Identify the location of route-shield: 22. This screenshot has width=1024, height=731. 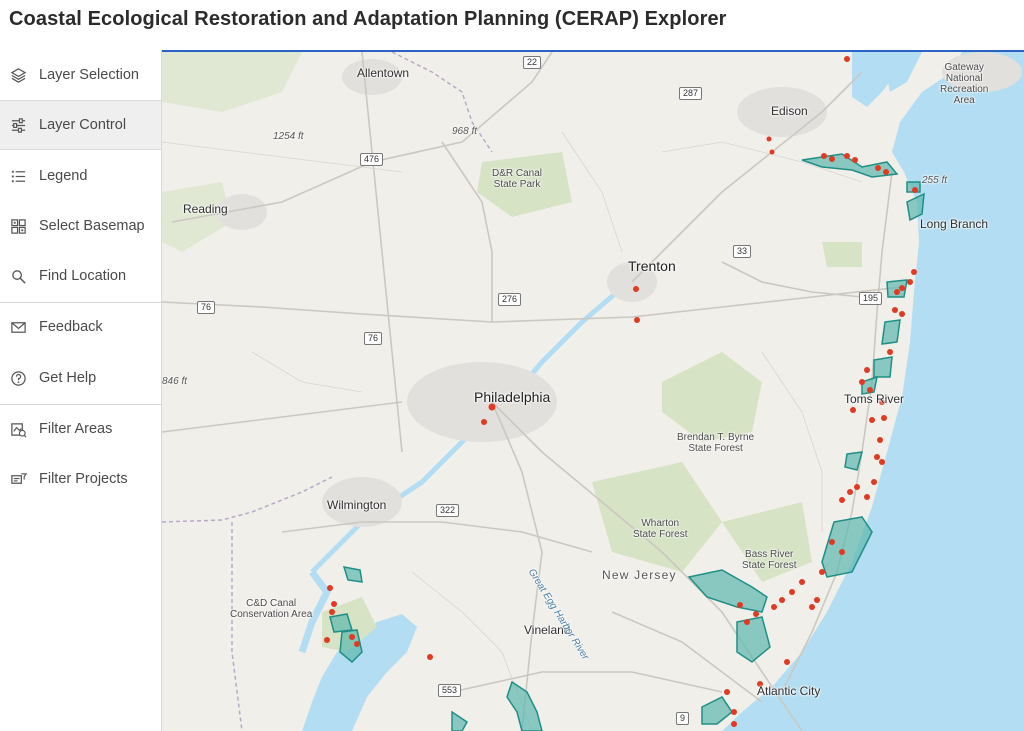
(532, 62).